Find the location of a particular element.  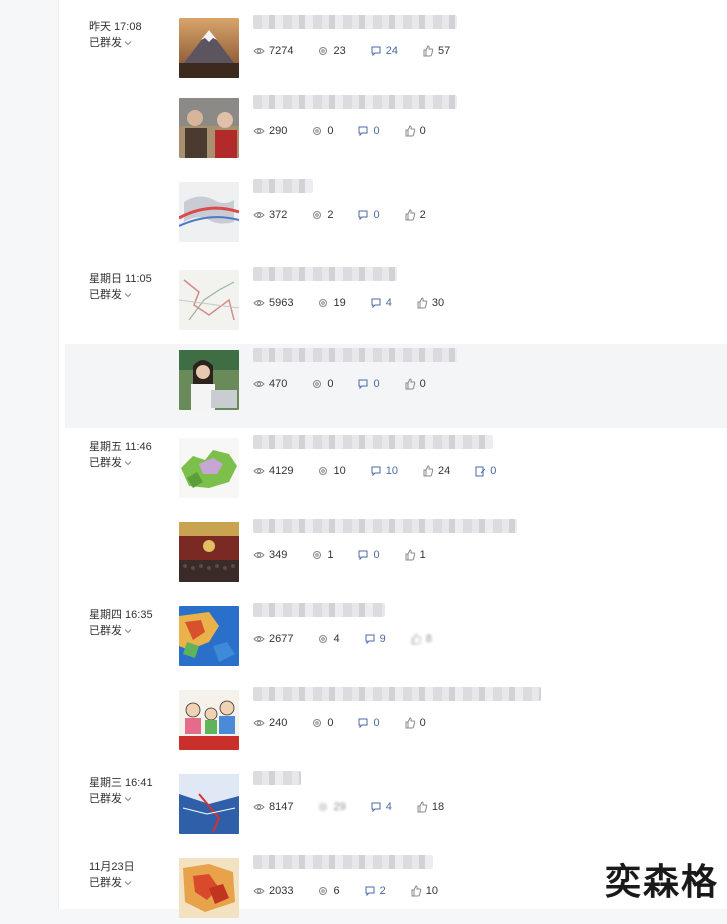

shares-stat: 0 is located at coordinates (322, 131).